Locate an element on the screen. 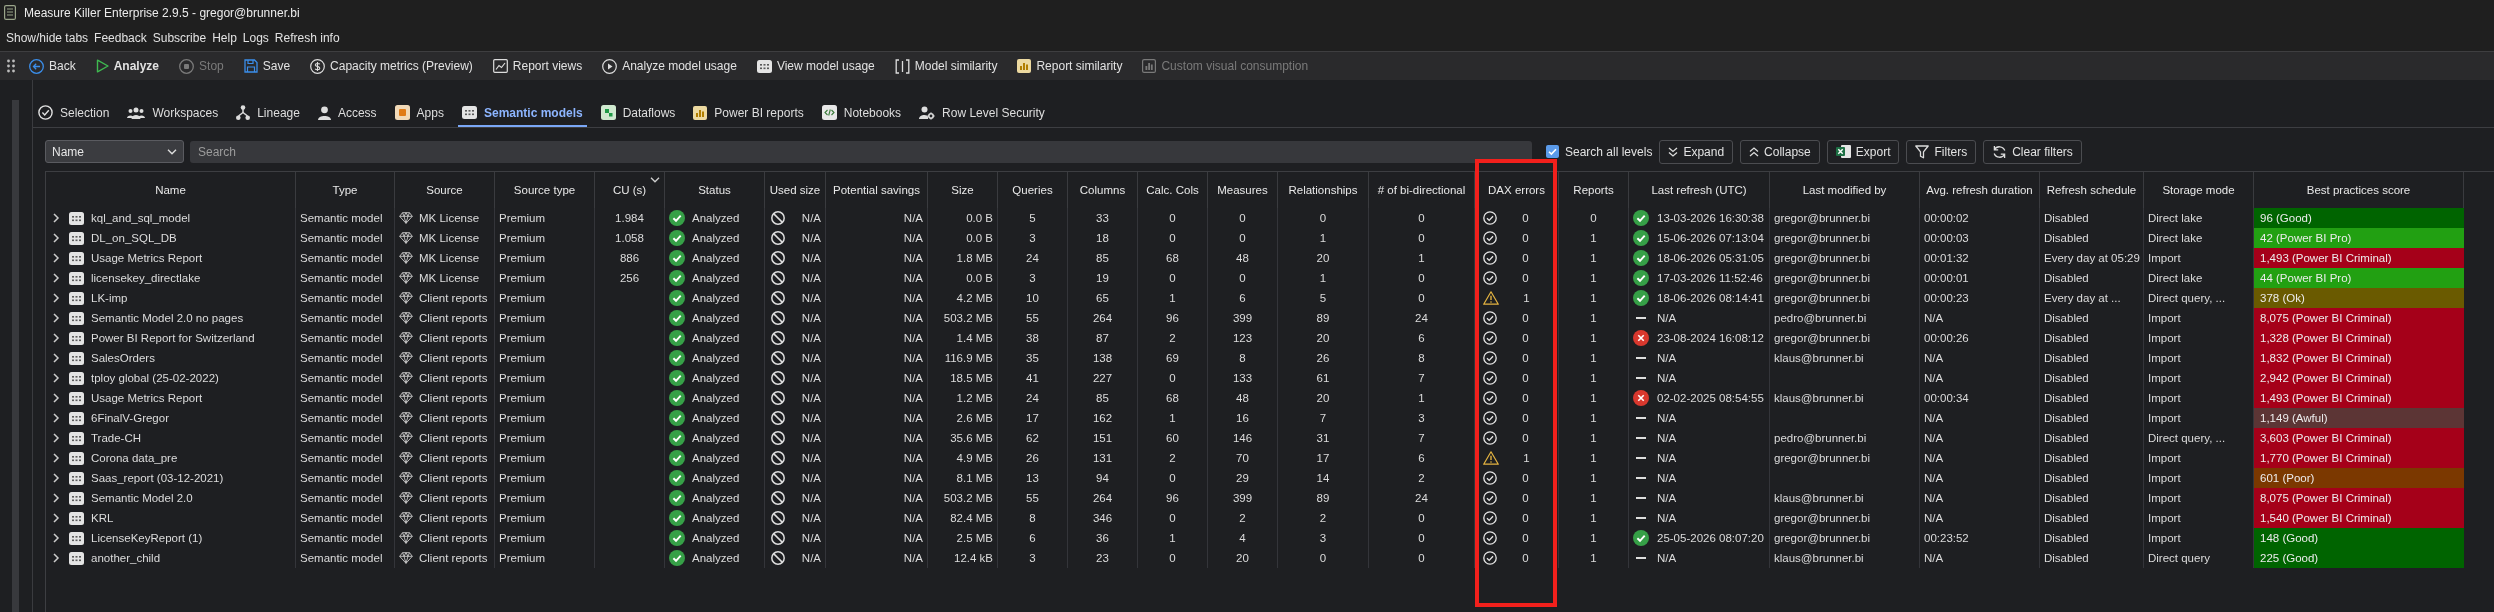 This screenshot has height=612, width=2494. column-header: Avg. refresh duration is located at coordinates (1980, 190).